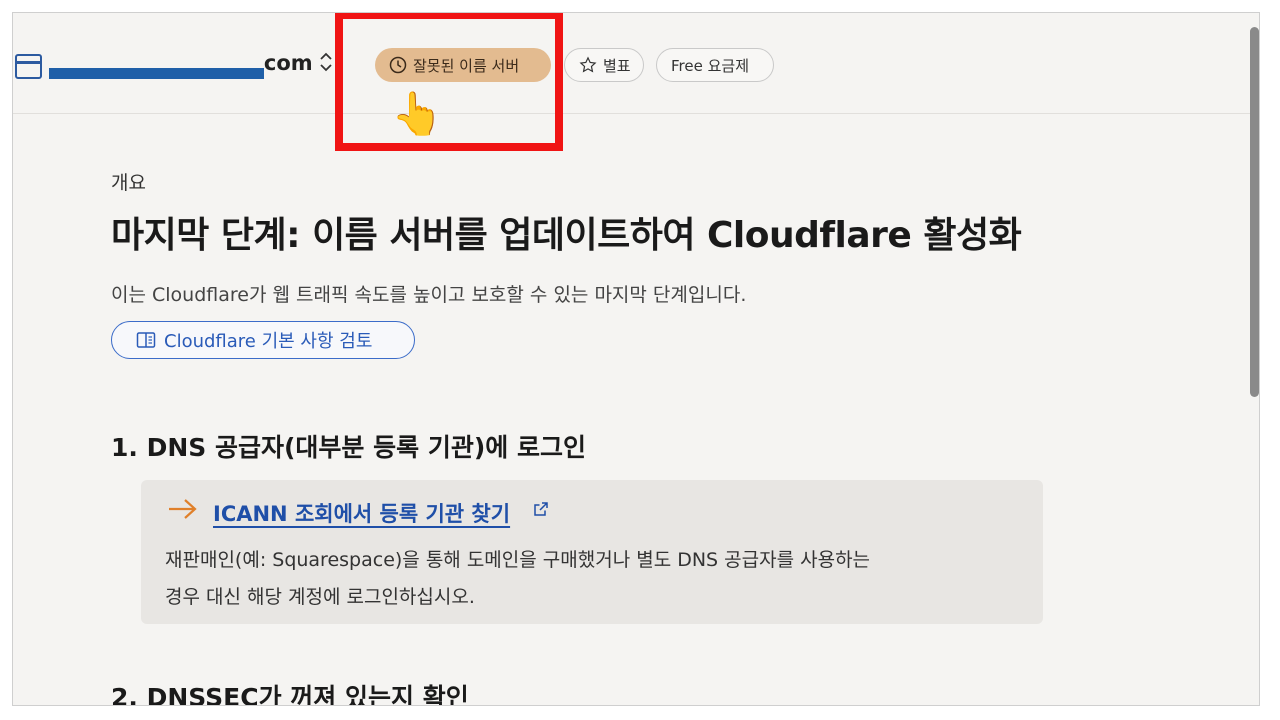 This screenshot has width=1280, height=720. Describe the element at coordinates (1254, 212) in the screenshot. I see `scrollbar` at that location.